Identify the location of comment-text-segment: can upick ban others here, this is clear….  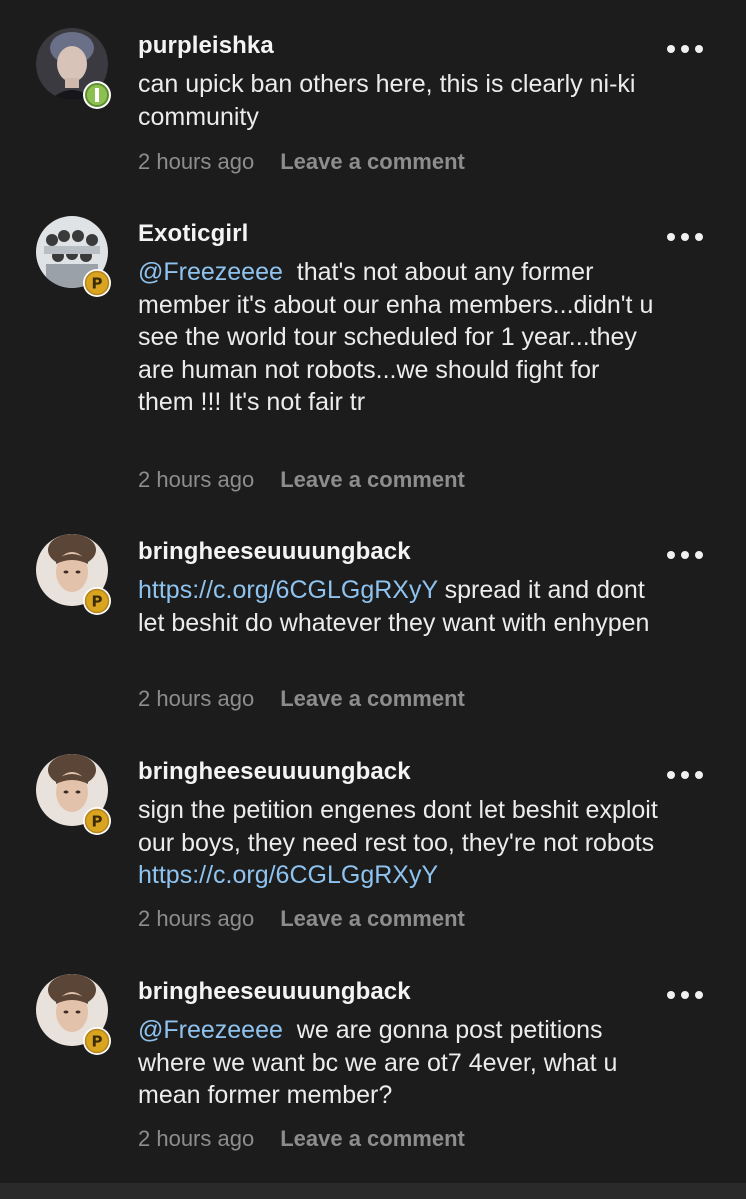
(387, 100).